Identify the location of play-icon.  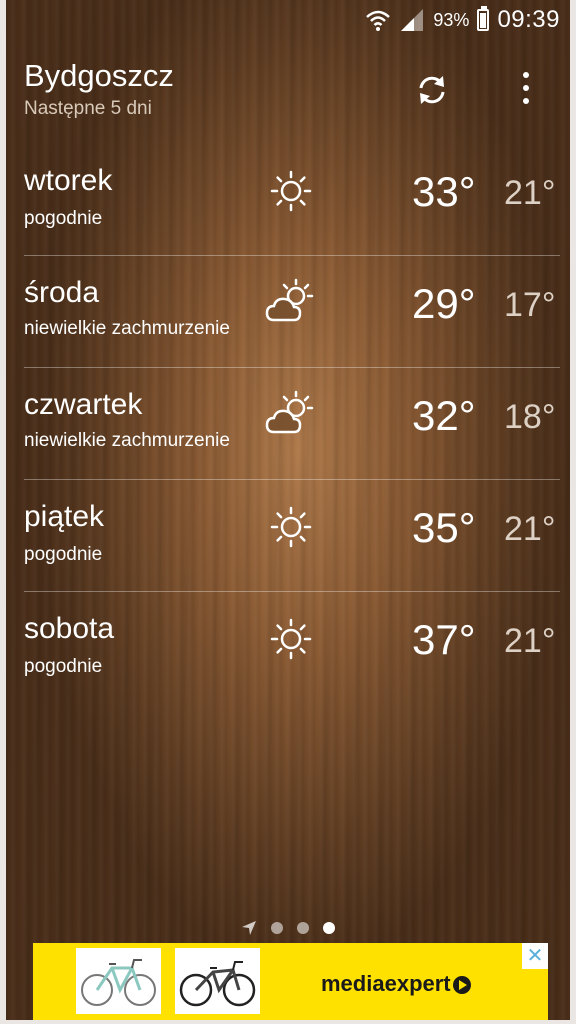
(461, 985).